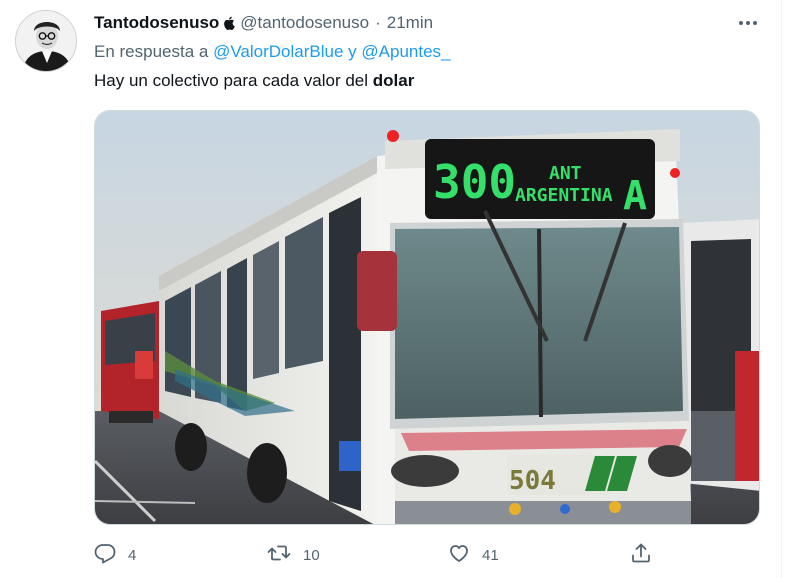 The width and height of the screenshot is (800, 578). Describe the element at coordinates (279, 555) in the screenshot. I see `retweet-icon` at that location.